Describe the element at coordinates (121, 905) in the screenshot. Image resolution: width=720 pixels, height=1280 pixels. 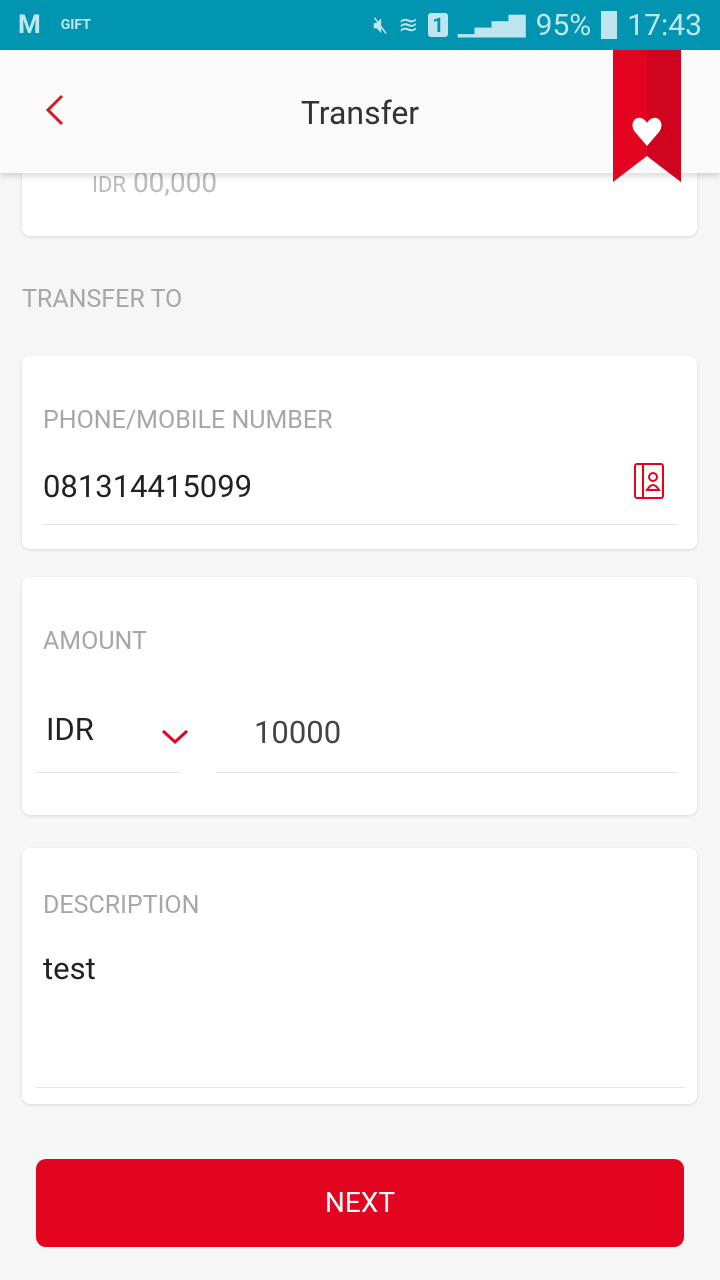
I see `description-label: DESCRIPTION` at that location.